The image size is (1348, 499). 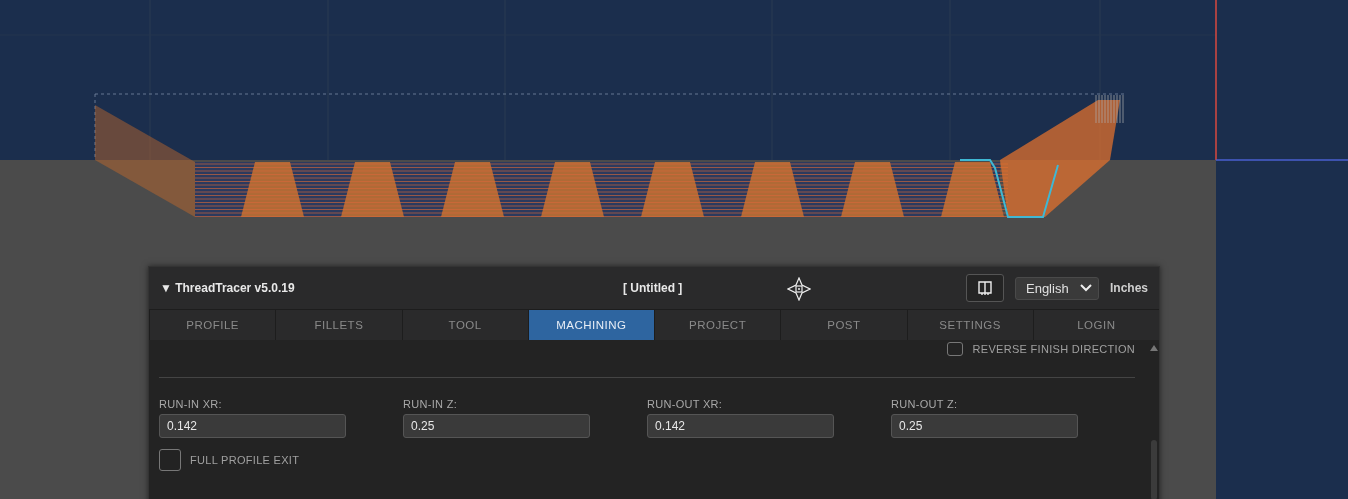 I want to click on document-name: [ Untitled ], so click(x=653, y=288).